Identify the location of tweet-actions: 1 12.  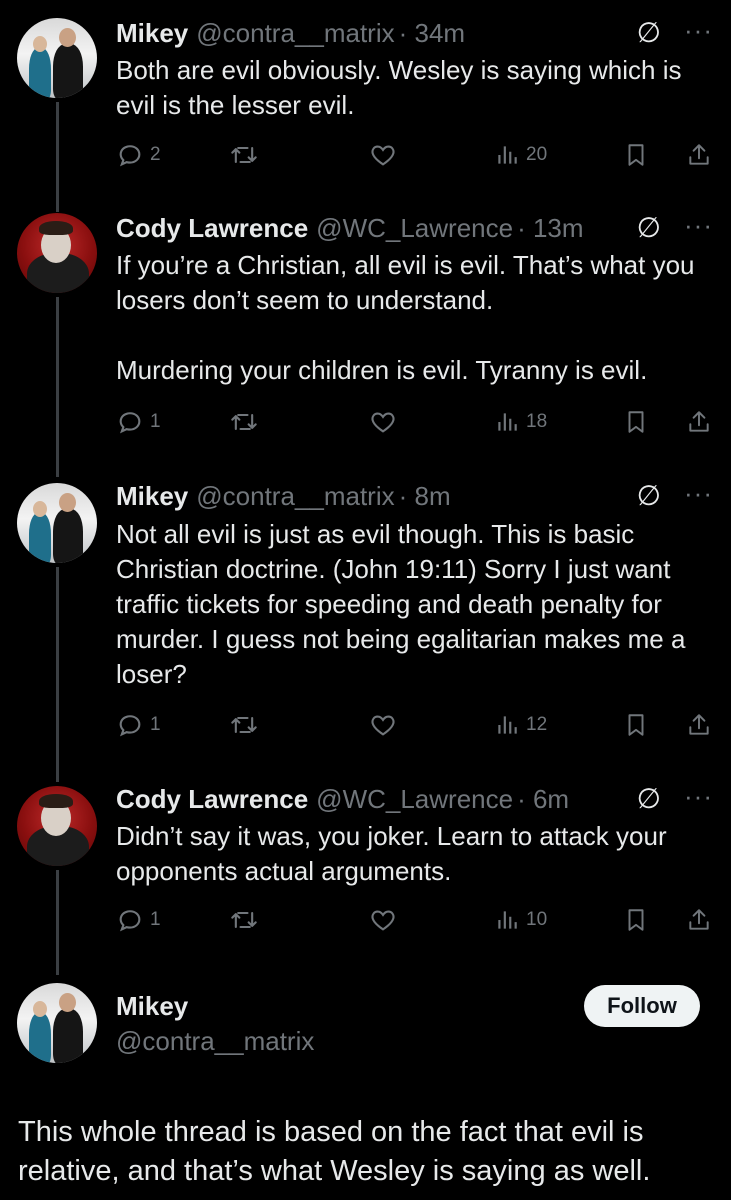
(416, 725).